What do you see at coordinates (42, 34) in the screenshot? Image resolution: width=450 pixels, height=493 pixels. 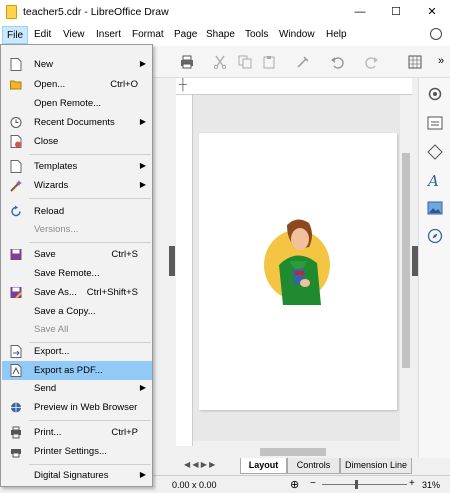 I see `menu-edit: Edit` at bounding box center [42, 34].